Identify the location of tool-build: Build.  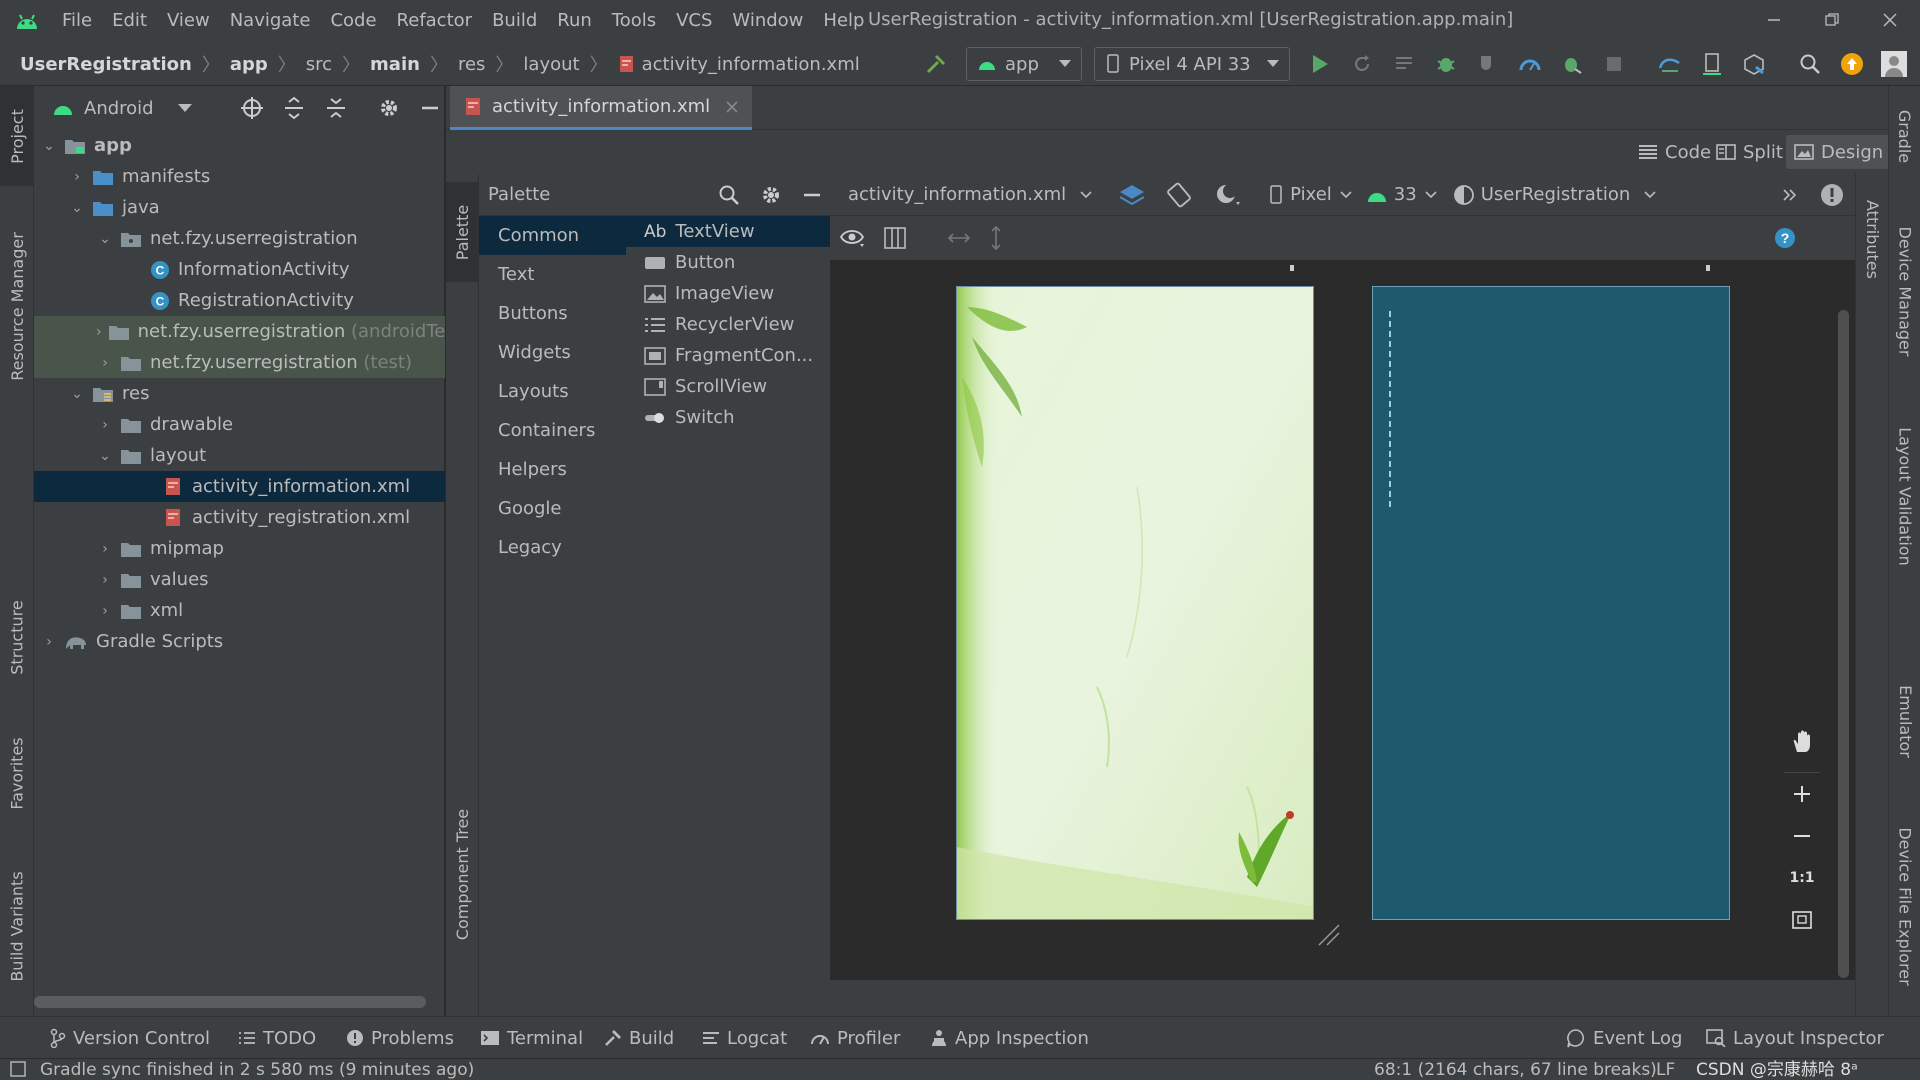
(639, 1038).